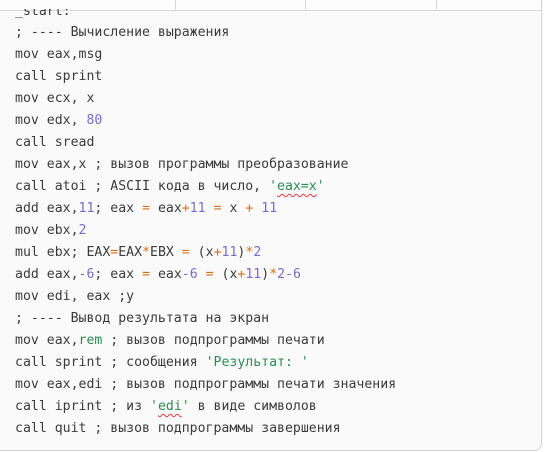 The height and width of the screenshot is (452, 552). Describe the element at coordinates (166, 252) in the screenshot. I see `code-token: EBX` at that location.